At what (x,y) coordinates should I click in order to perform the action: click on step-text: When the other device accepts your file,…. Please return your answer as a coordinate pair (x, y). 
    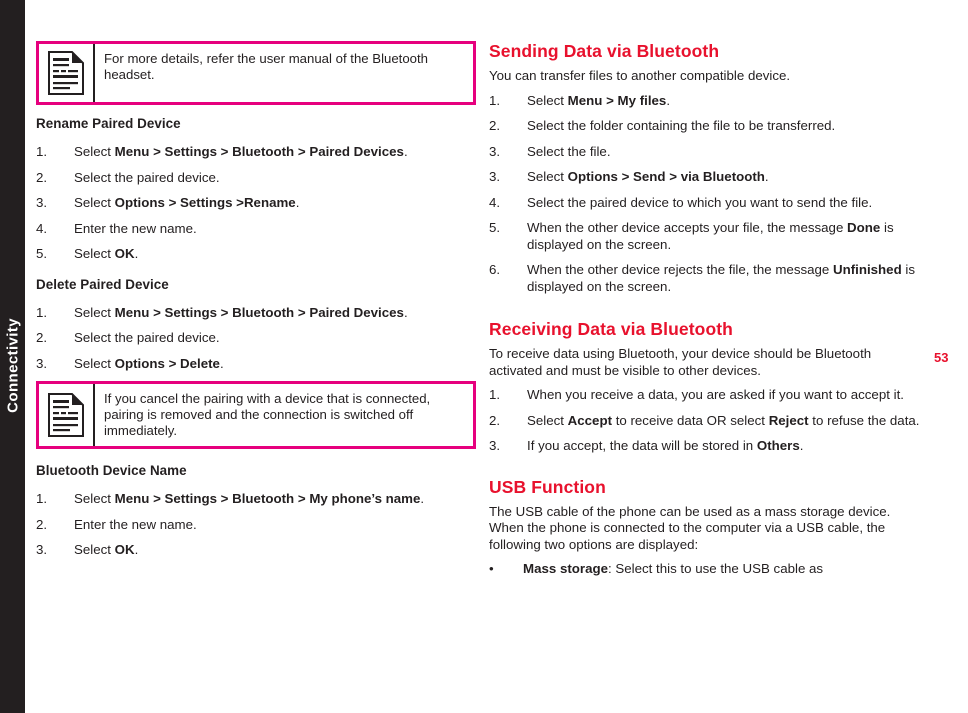
    Looking at the image, I should click on (710, 236).